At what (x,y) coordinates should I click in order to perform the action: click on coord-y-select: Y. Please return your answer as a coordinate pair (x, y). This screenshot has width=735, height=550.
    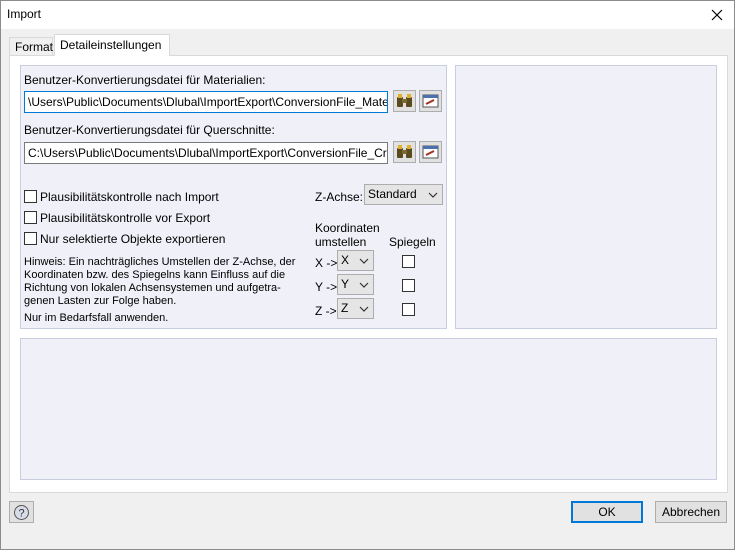
    Looking at the image, I should click on (355, 284).